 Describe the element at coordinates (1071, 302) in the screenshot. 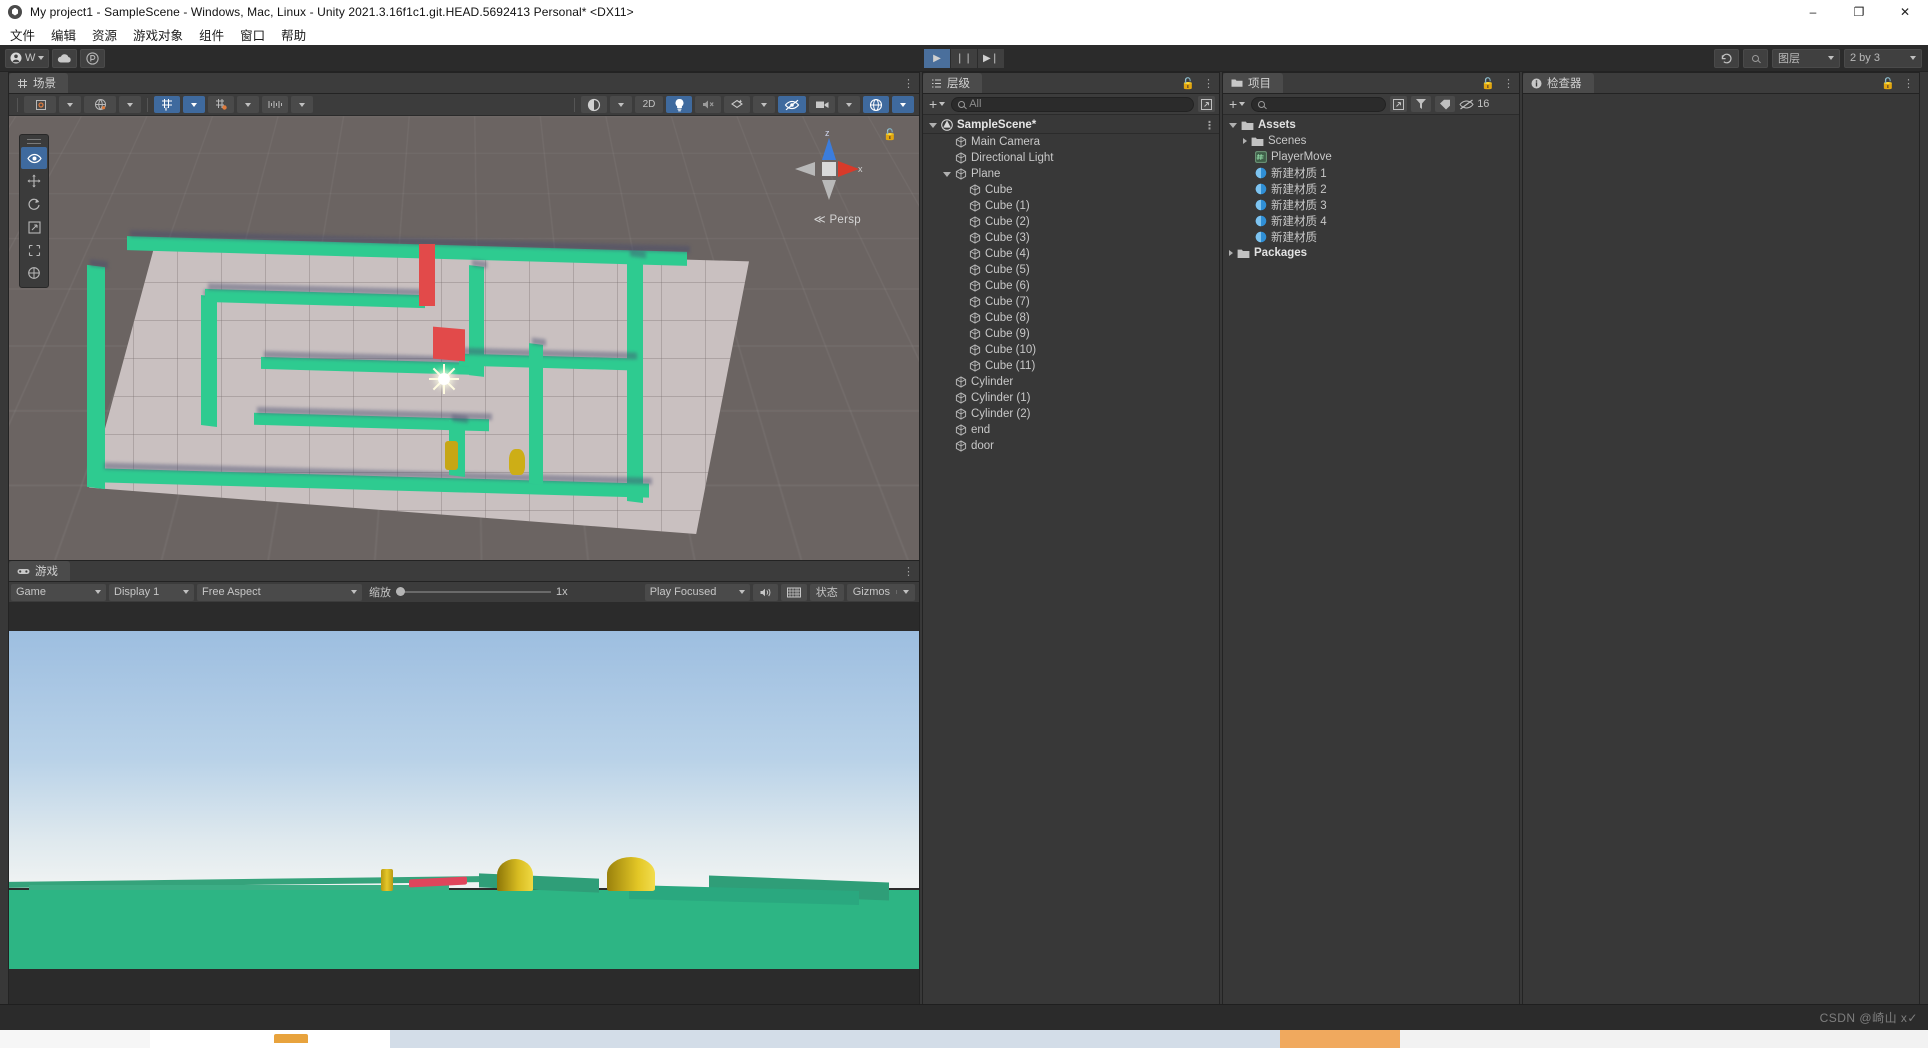

I see `hierarchy-item-row: Cube (7)` at that location.